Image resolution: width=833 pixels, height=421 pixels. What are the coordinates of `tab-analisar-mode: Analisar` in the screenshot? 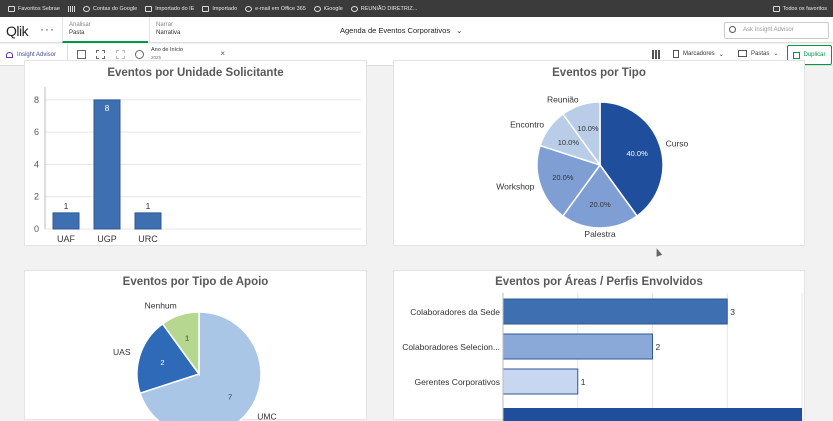 It's located at (80, 25).